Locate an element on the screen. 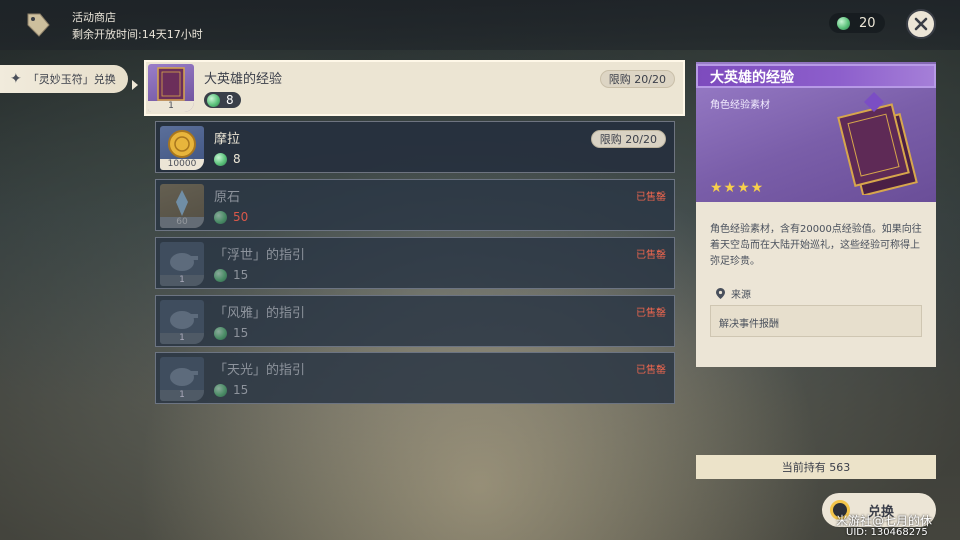  shop-title: 活动商店 is located at coordinates (94, 17).